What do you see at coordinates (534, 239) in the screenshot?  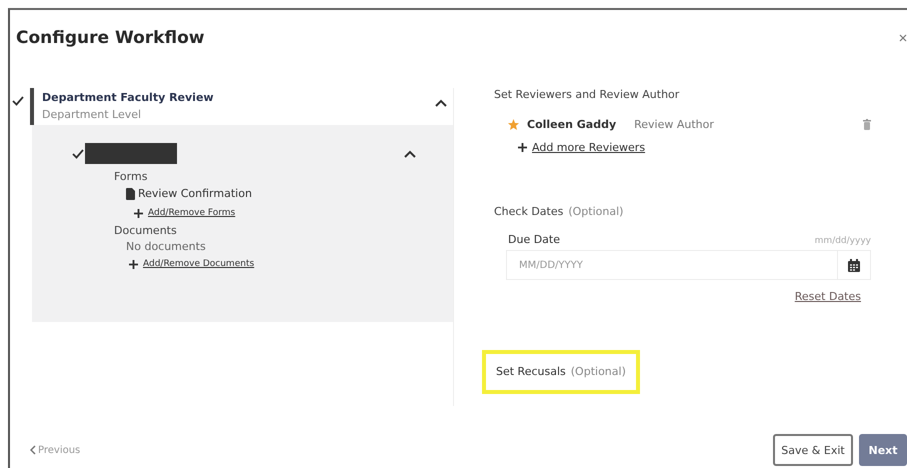 I see `field-label: Due Date` at bounding box center [534, 239].